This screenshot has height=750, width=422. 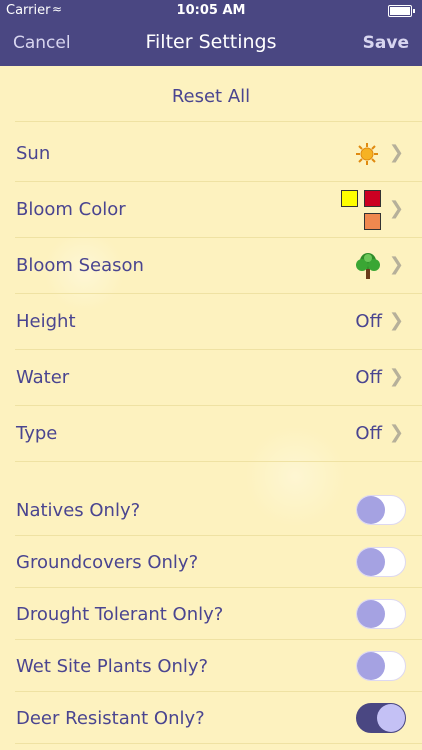 I want to click on drought-tolerant-only-switch, so click(x=381, y=614).